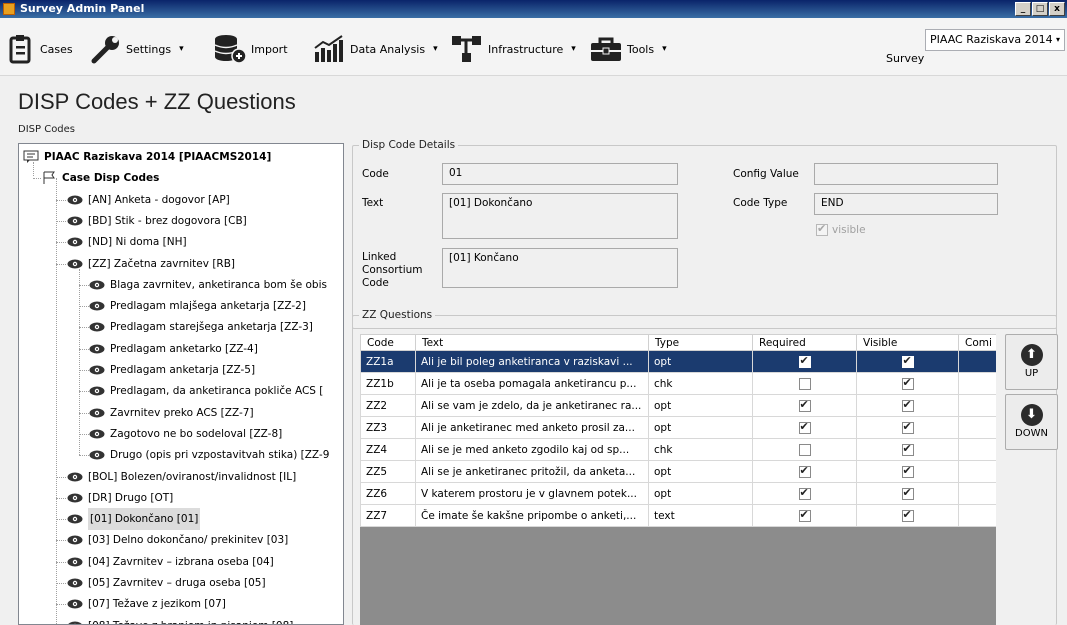 The width and height of the screenshot is (1067, 625). What do you see at coordinates (906, 174) in the screenshot?
I see `config-value-field` at bounding box center [906, 174].